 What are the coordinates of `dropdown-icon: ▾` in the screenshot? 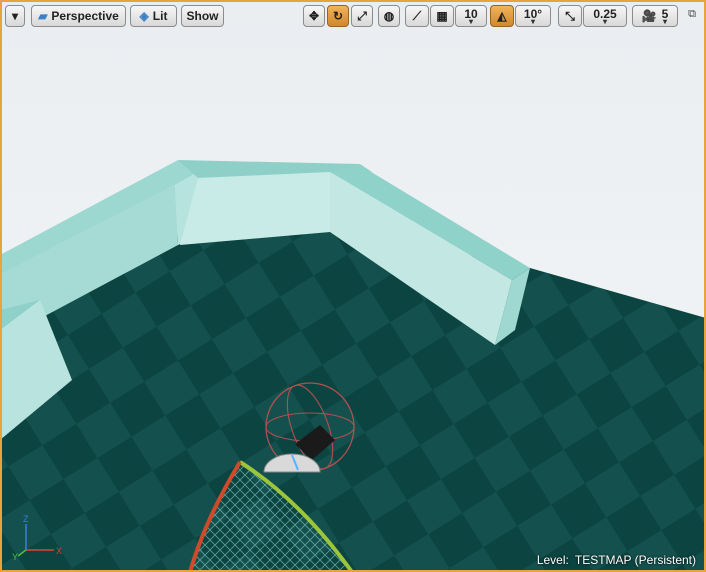 It's located at (15, 16).